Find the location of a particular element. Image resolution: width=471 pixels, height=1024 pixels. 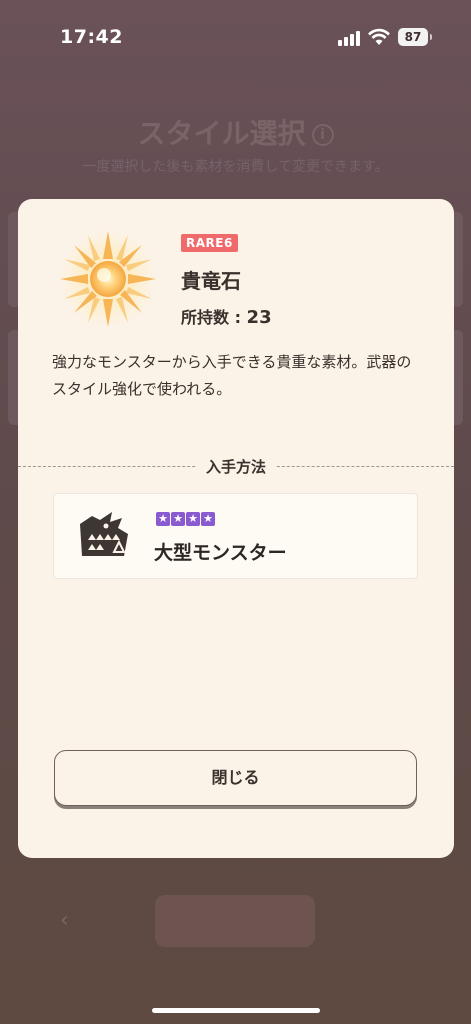

background-confirm-button is located at coordinates (235, 921).